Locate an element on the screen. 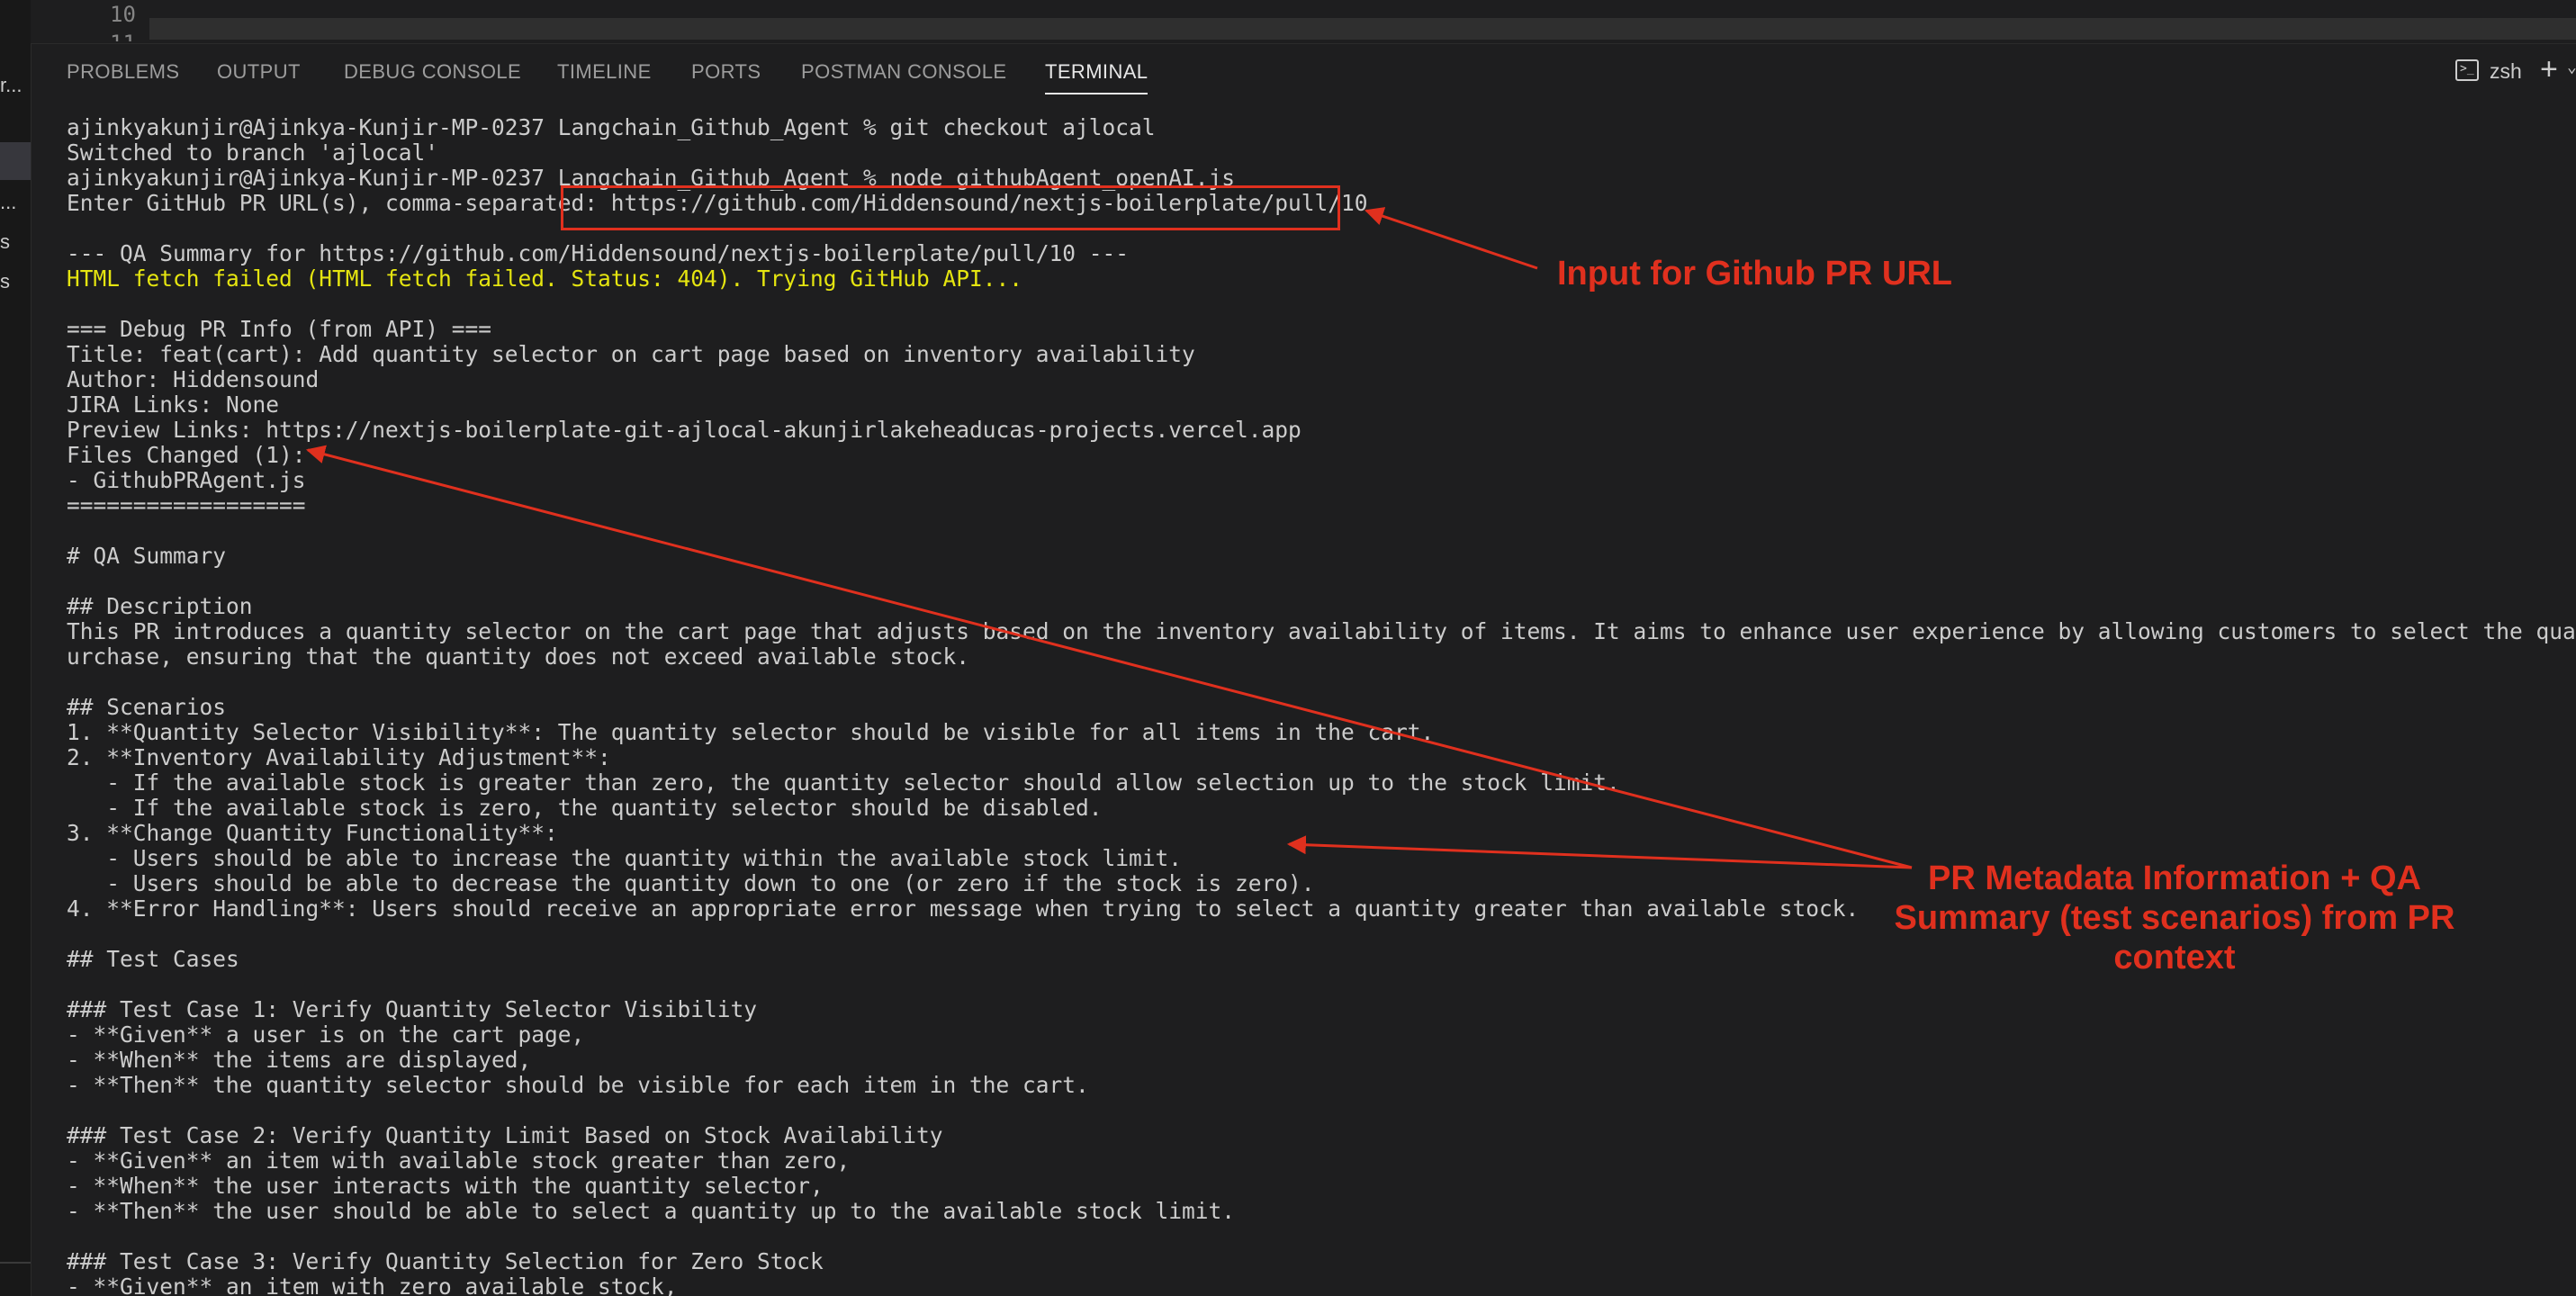 The width and height of the screenshot is (2576, 1296). annotation-url-label: Input for Github PR URL is located at coordinates (1755, 274).